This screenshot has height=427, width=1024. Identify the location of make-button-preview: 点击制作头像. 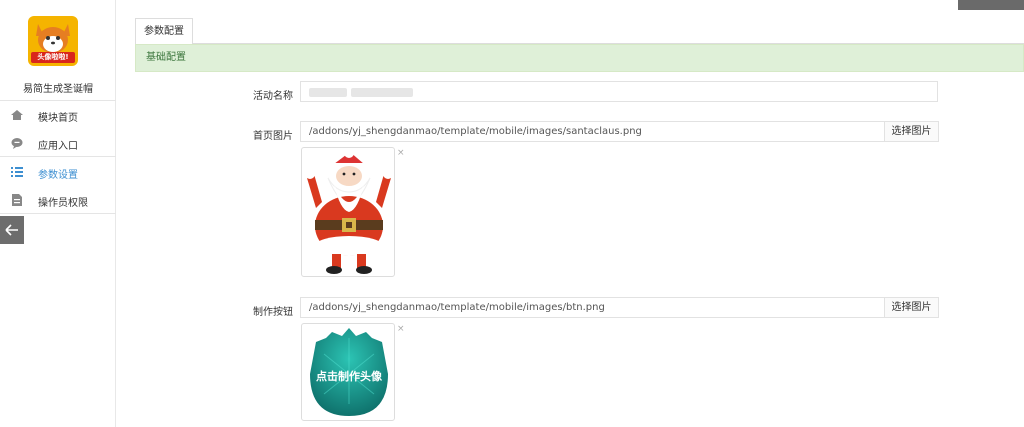
(348, 372).